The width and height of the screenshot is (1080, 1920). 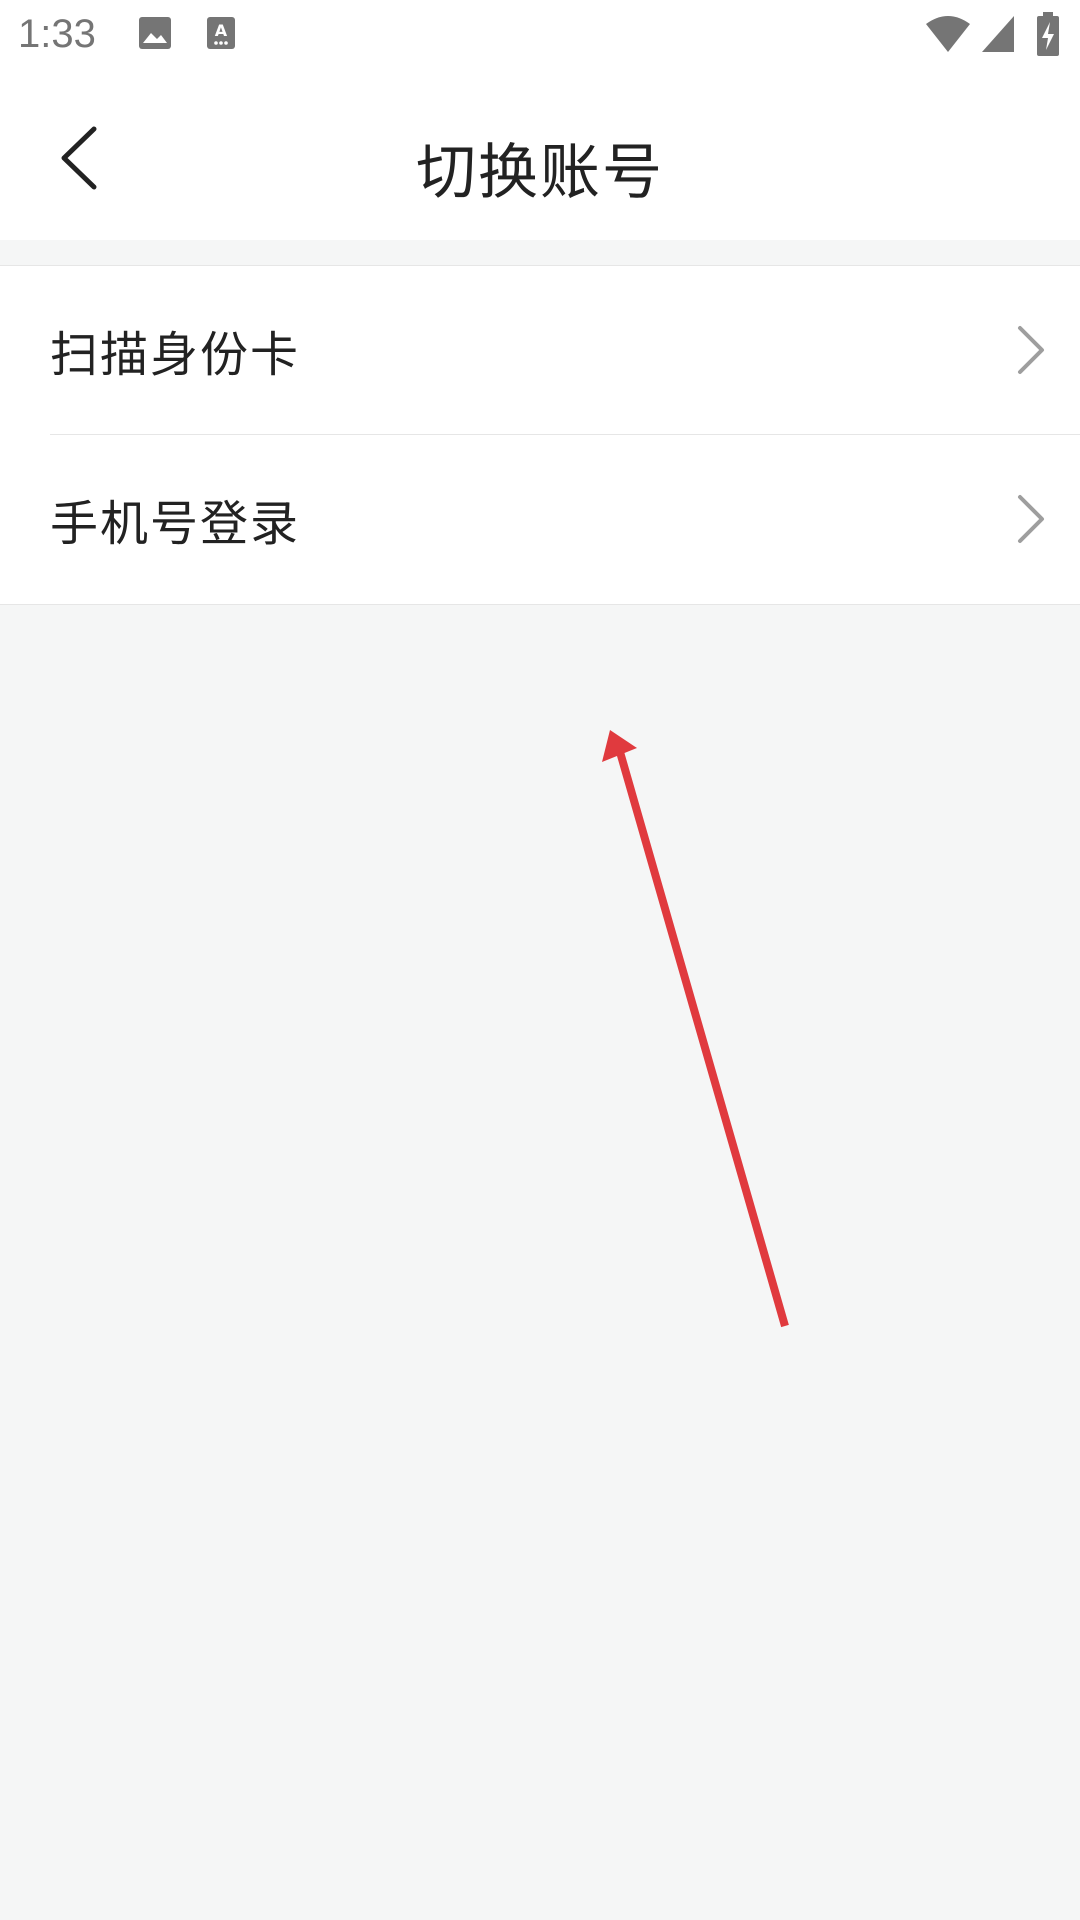 I want to click on svg-text: A, so click(x=221, y=30).